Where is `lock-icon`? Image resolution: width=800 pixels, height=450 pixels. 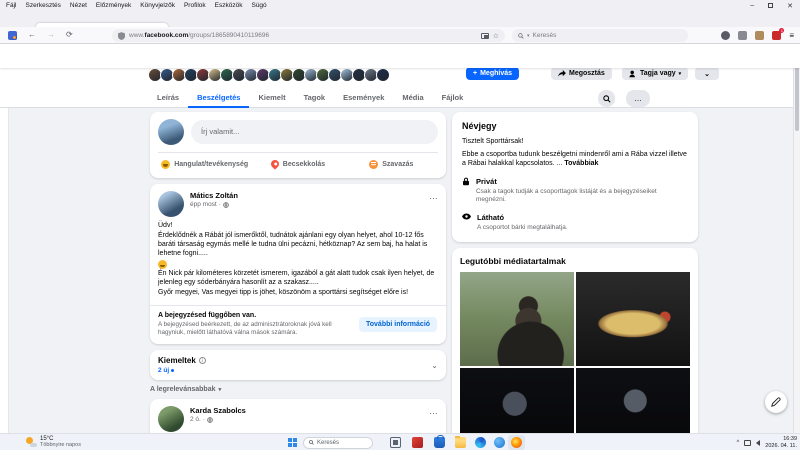 lock-icon is located at coordinates (465, 181).